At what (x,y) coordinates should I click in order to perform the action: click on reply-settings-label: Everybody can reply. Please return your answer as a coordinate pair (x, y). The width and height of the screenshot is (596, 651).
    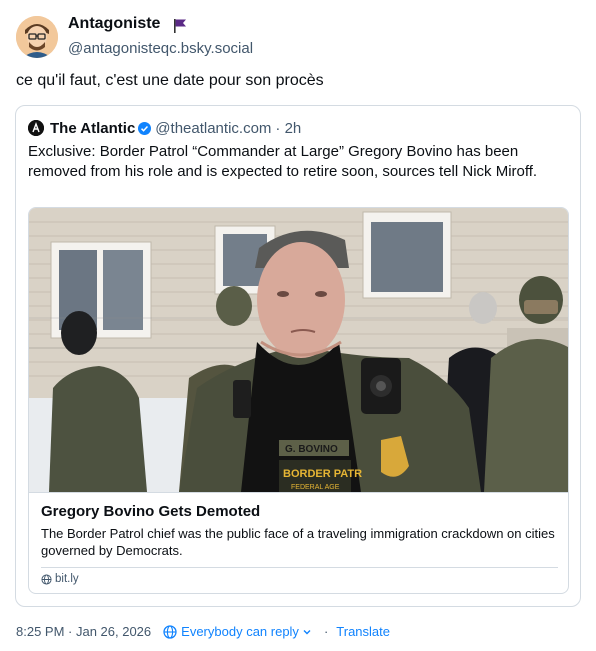
    Looking at the image, I should click on (240, 631).